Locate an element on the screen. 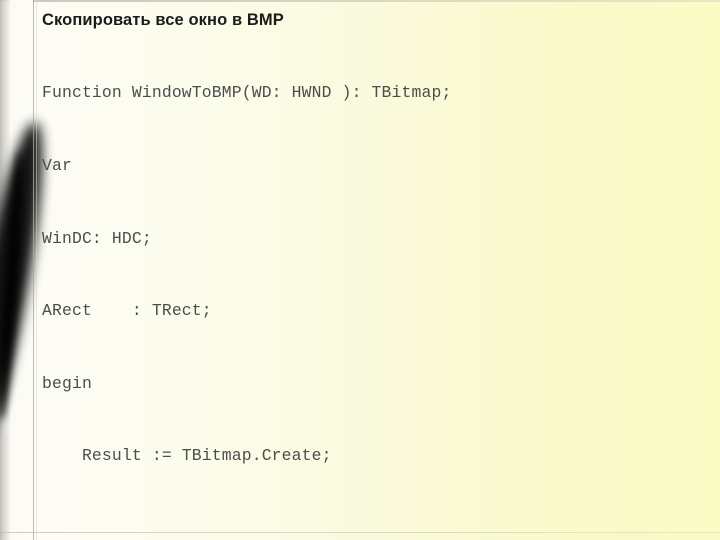  content-panel-left-rule is located at coordinates (33, 270).